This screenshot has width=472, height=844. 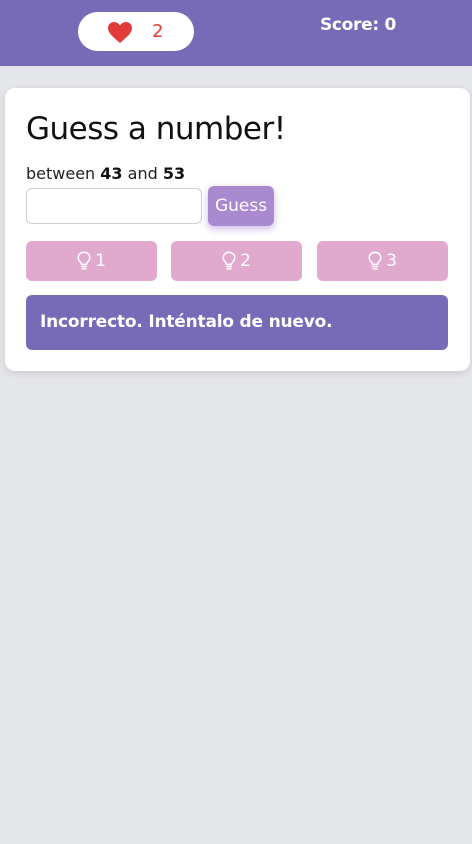 What do you see at coordinates (241, 206) in the screenshot?
I see `guess-button: Guess` at bounding box center [241, 206].